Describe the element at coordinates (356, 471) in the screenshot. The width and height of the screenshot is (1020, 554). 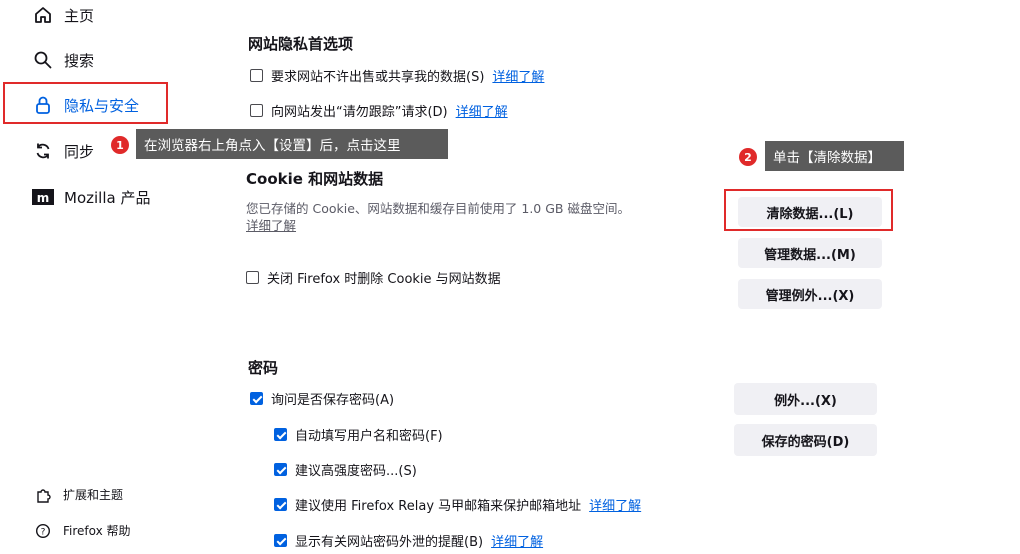
I see `suggest-strong-label: 建议高强度密码...(S)` at that location.